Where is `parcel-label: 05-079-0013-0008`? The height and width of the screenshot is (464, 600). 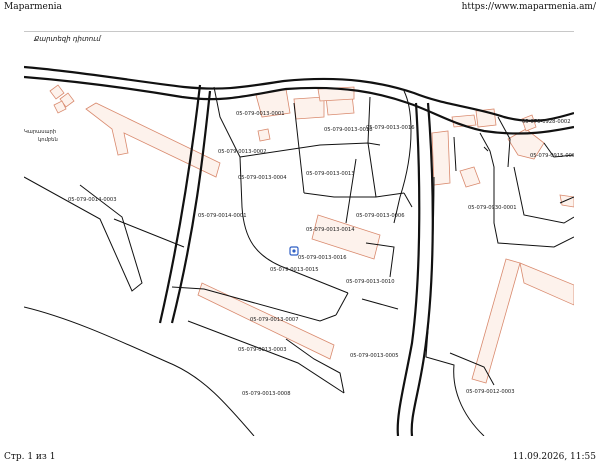 parcel-label: 05-079-0013-0008 is located at coordinates (266, 394).